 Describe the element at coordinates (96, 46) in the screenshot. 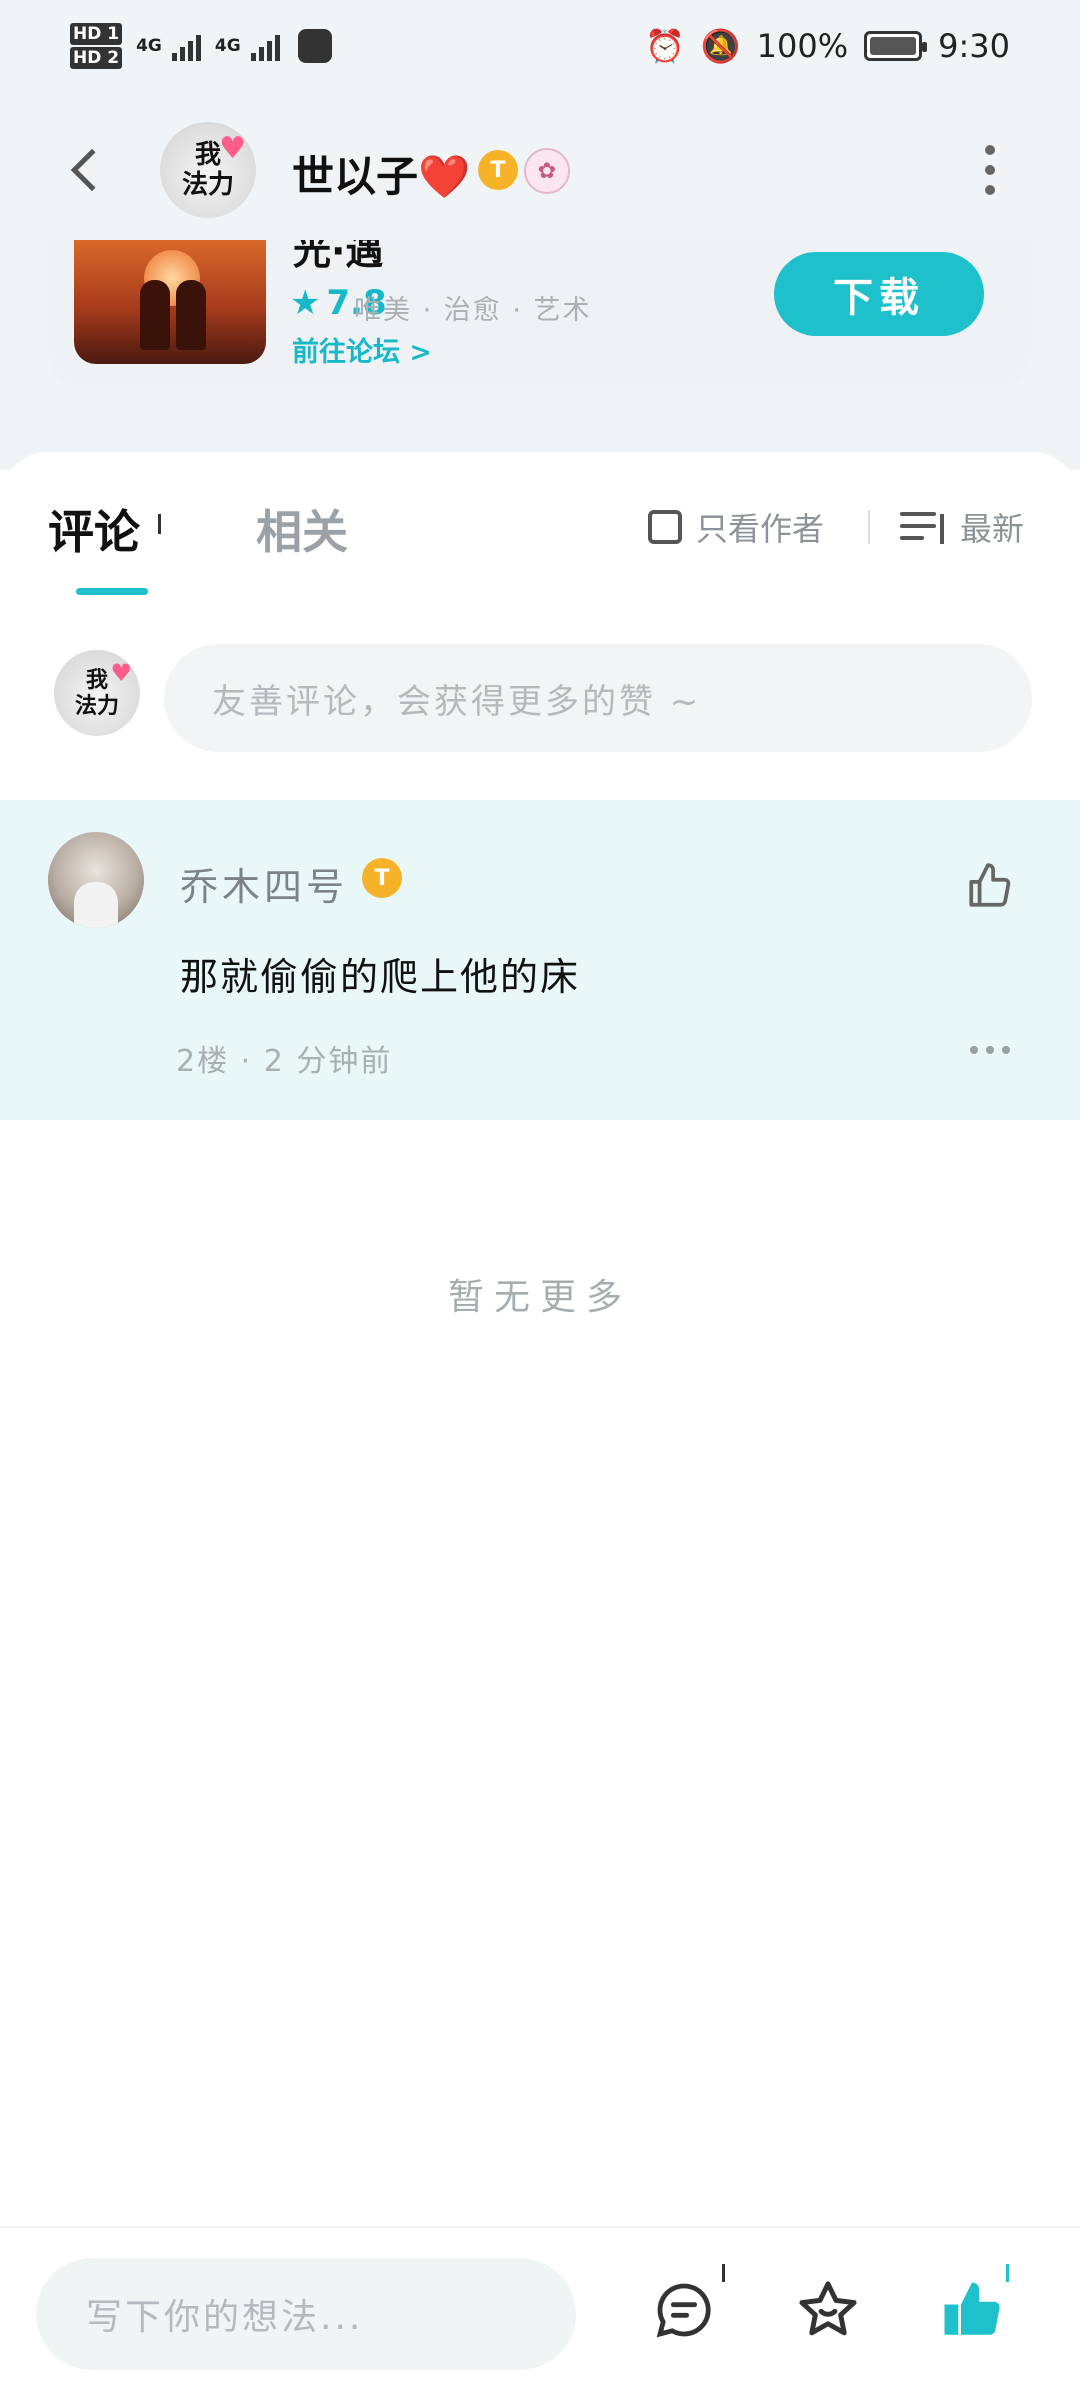

I see `hd-indicator: HD 1 HD 2` at that location.